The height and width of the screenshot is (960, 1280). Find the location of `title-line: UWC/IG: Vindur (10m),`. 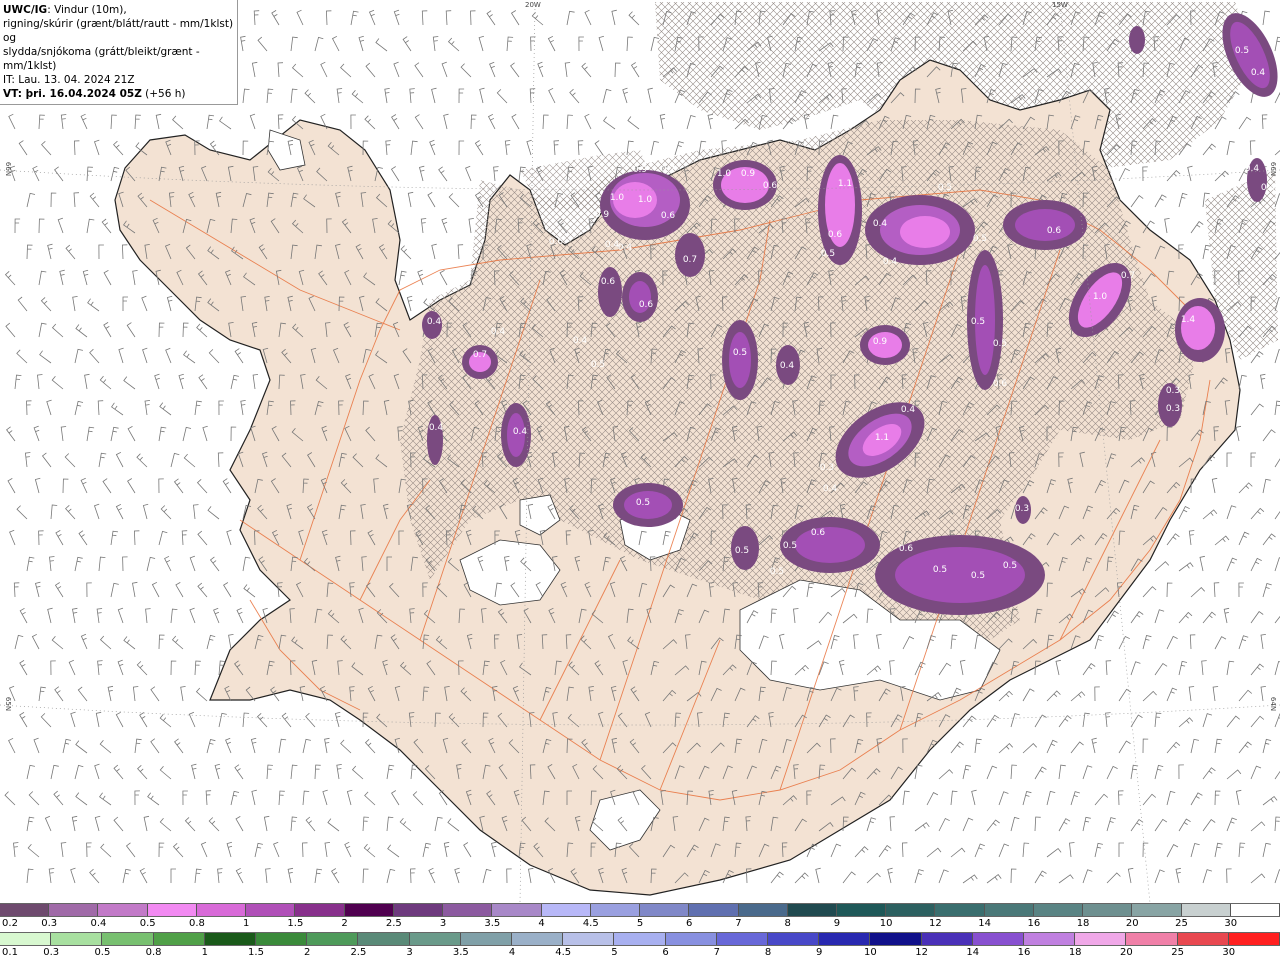

title-line: UWC/IG: Vindur (10m), is located at coordinates (119, 10).